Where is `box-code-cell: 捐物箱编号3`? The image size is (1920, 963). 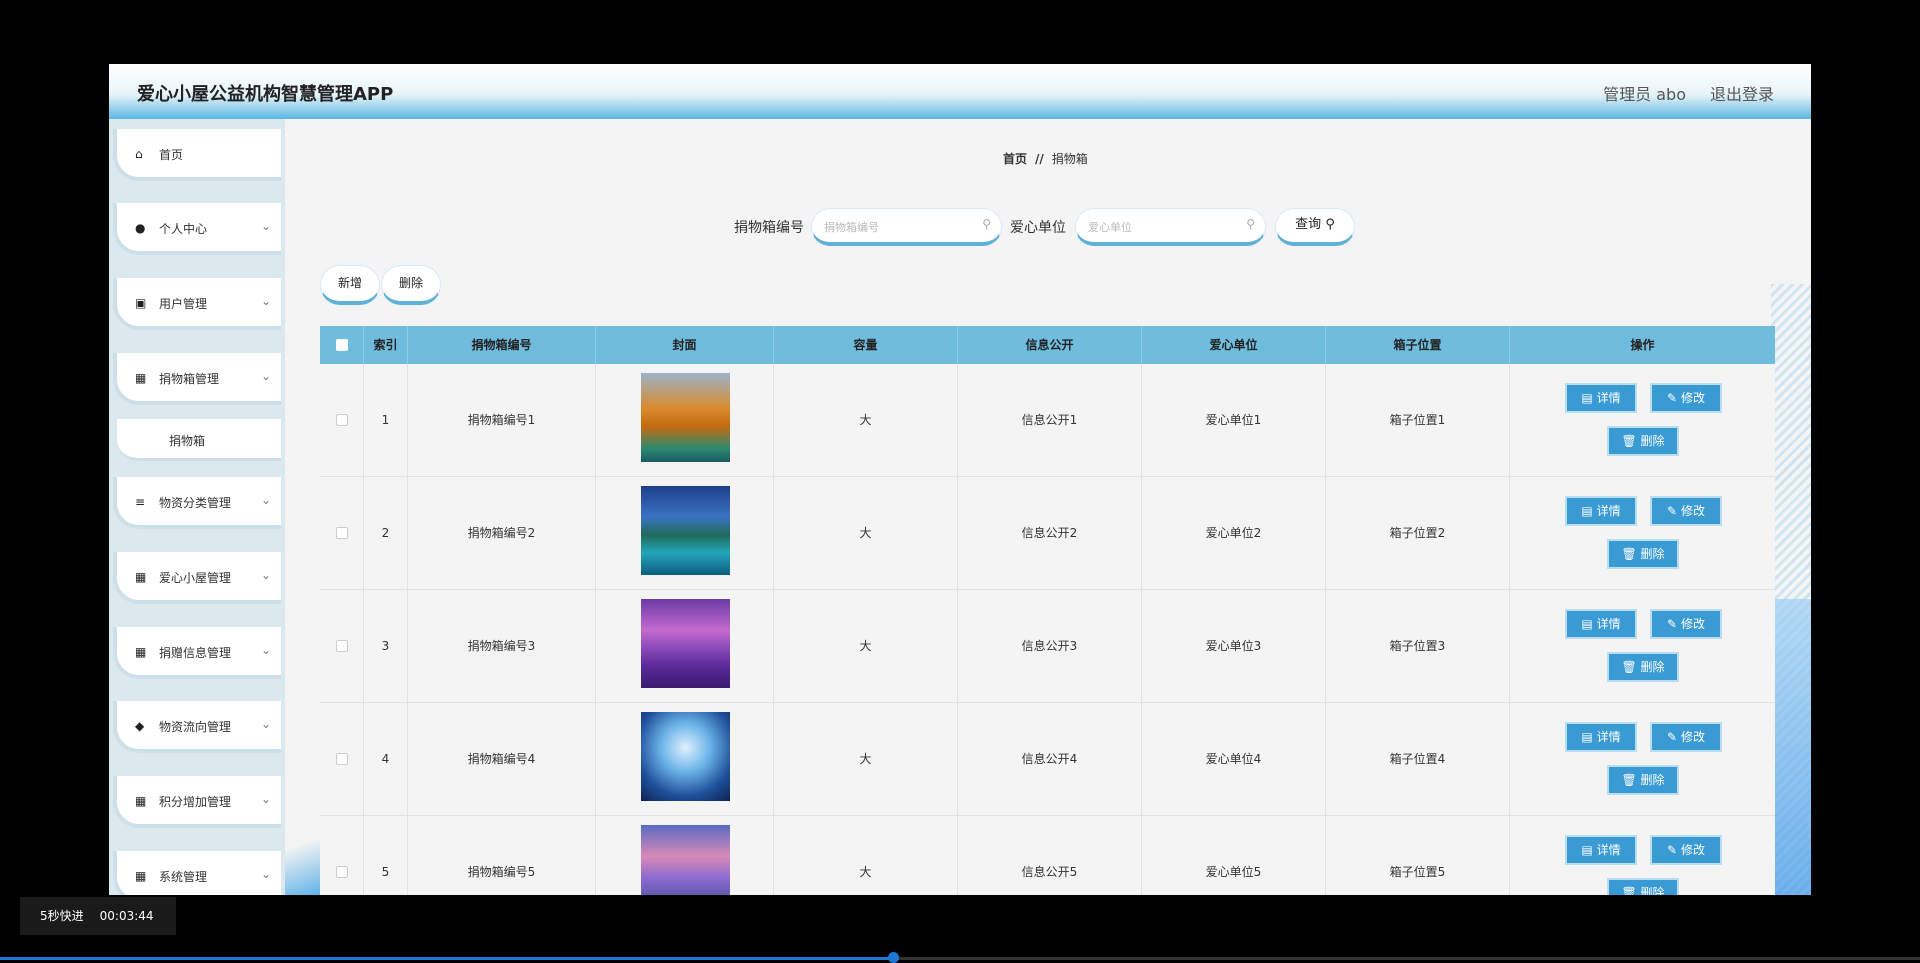
box-code-cell: 捐物箱编号3 is located at coordinates (502, 646).